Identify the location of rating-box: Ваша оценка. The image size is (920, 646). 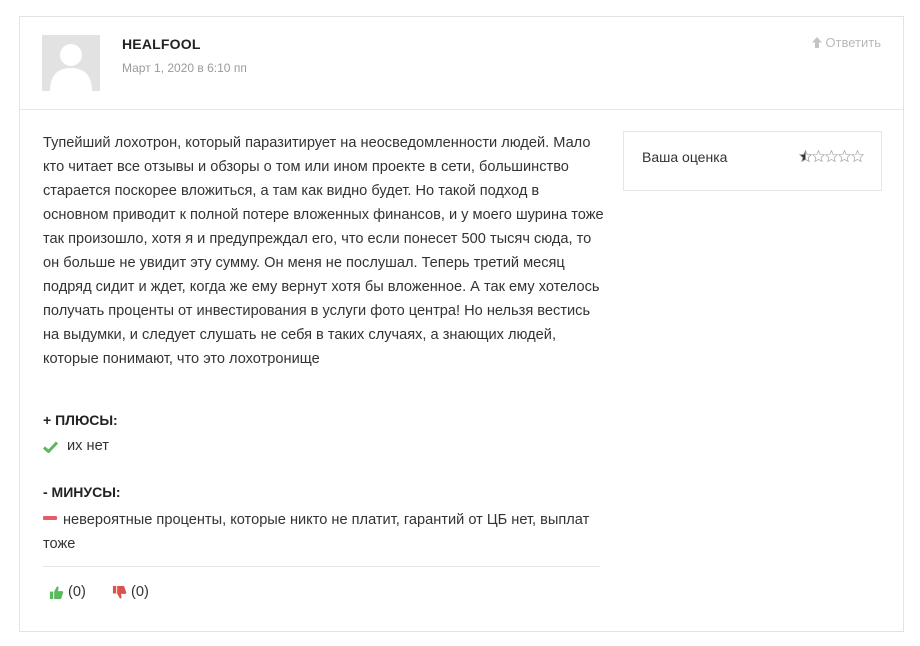
(752, 161).